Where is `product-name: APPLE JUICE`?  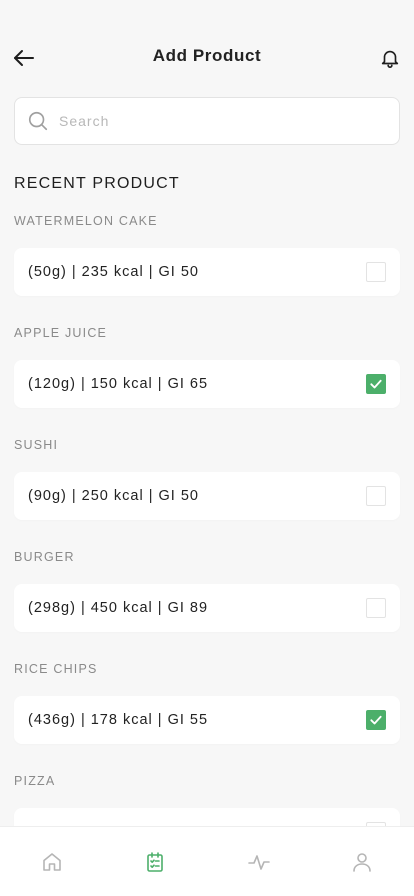 product-name: APPLE JUICE is located at coordinates (61, 333).